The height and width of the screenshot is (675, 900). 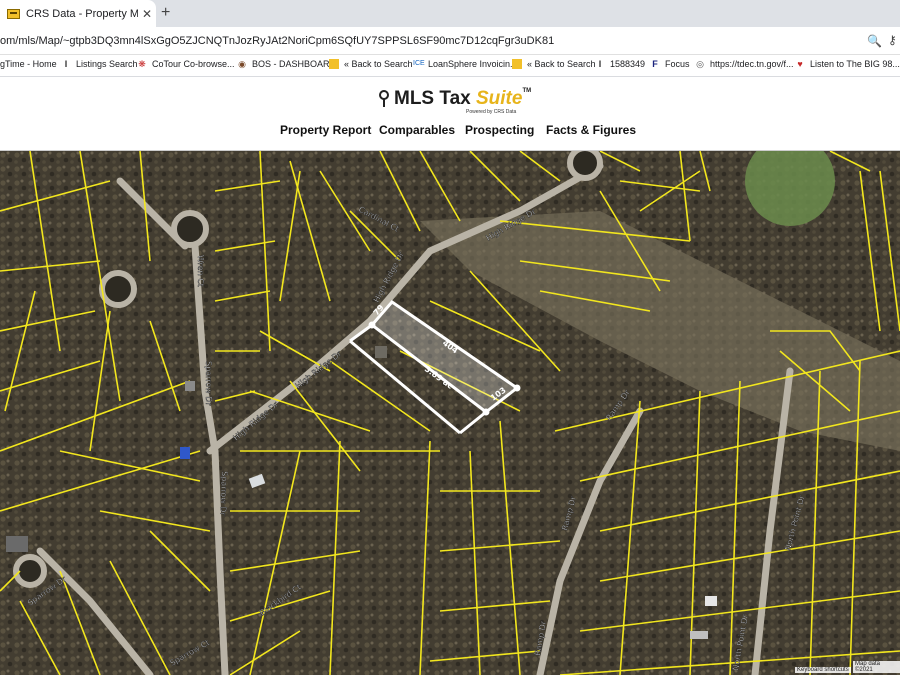 I want to click on keyboard-shortcuts-link: Keyboard shortcuts, so click(x=823, y=670).